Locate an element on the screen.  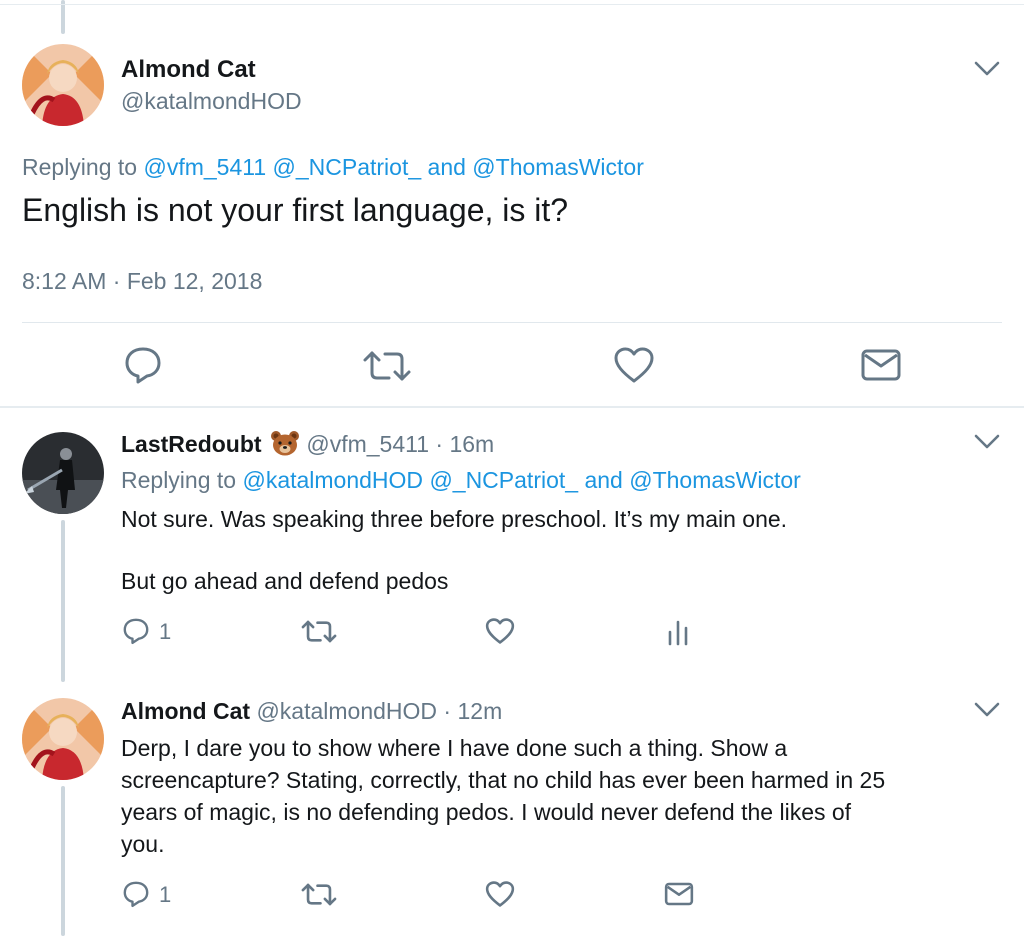
reply1-header: LastRedoubt @vfm_5411 · 16m is located at coordinates (307, 444).